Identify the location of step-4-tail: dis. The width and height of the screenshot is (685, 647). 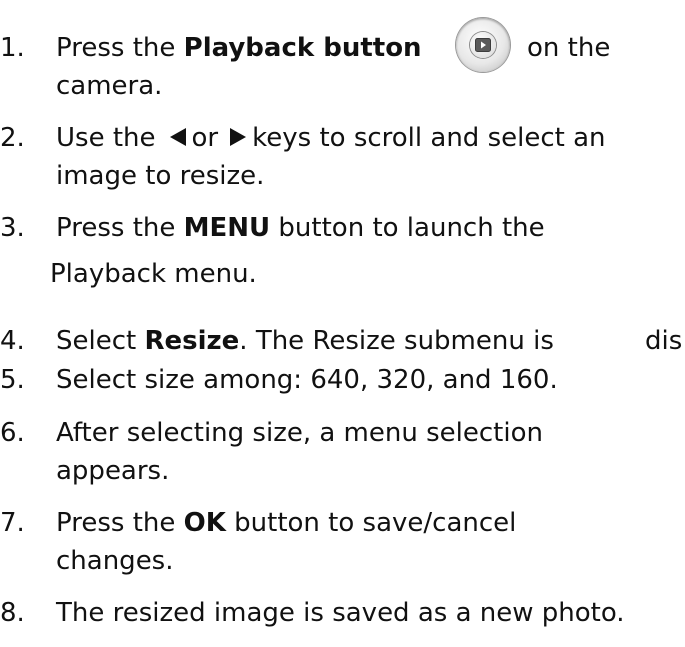
(663, 341).